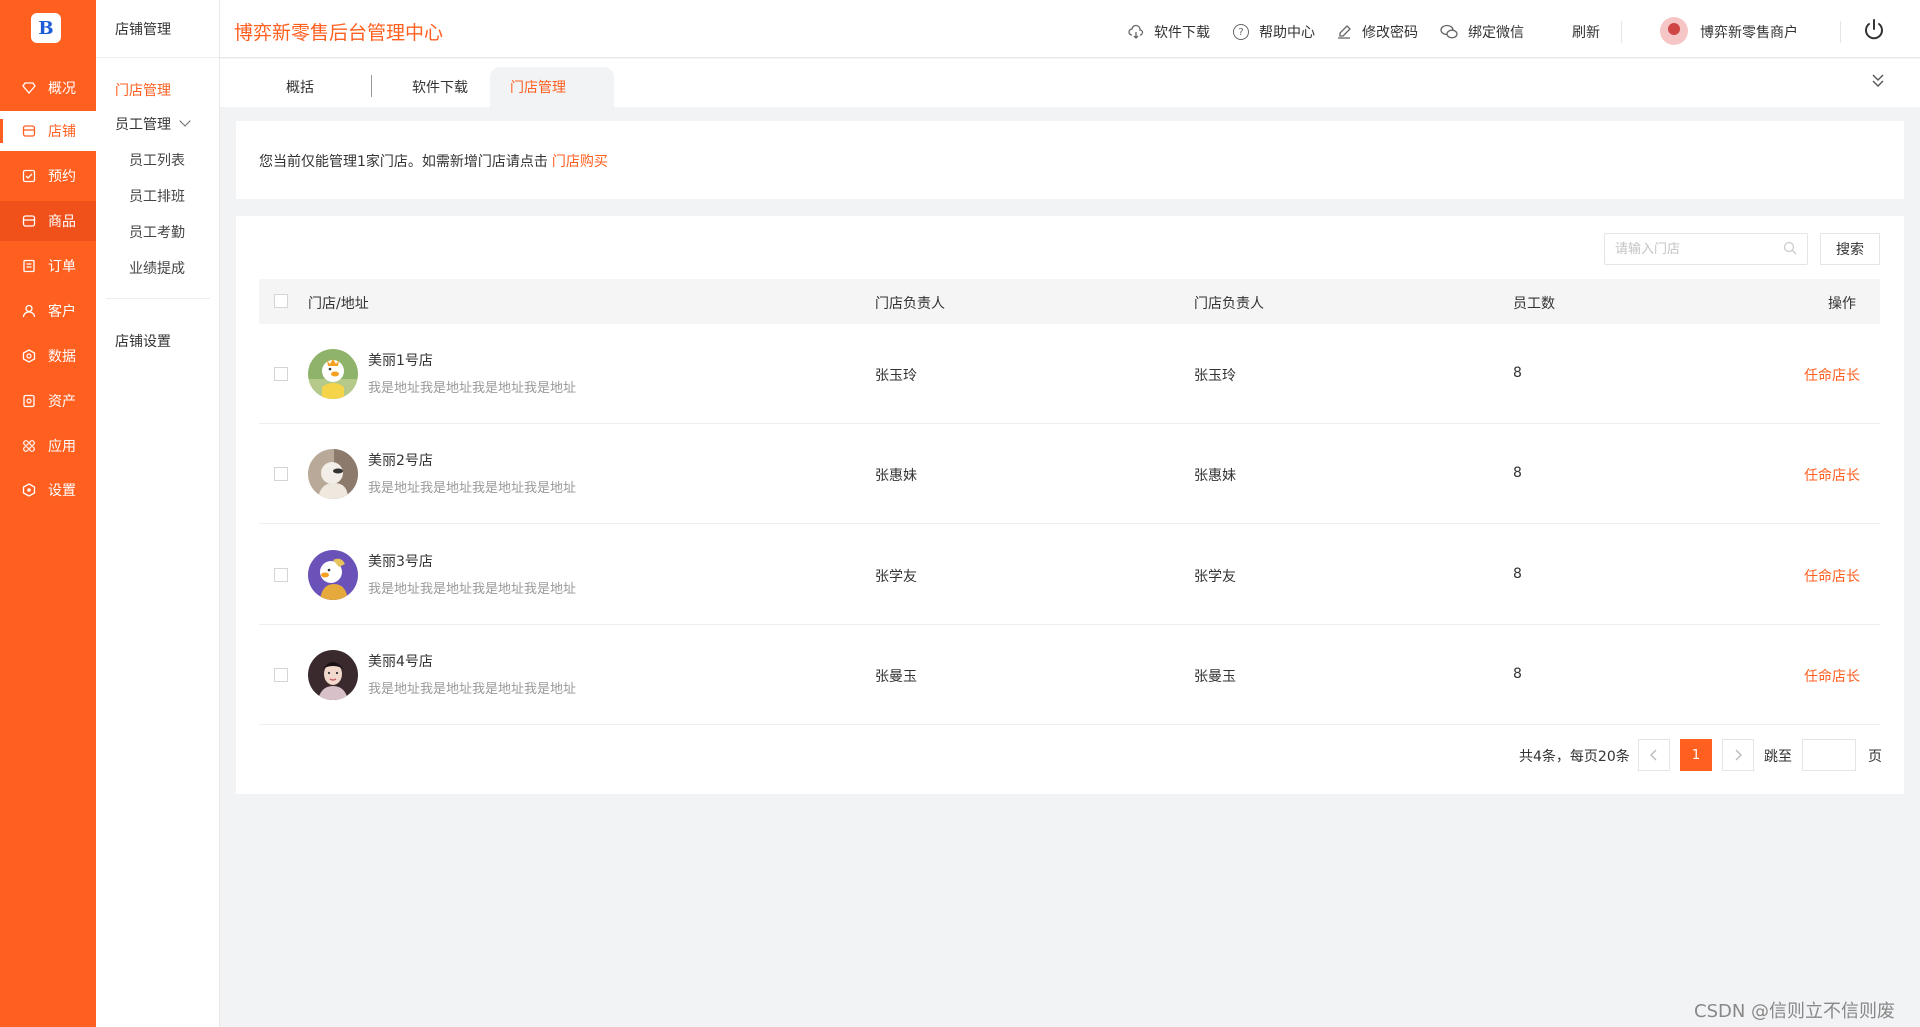  Describe the element at coordinates (1215, 677) in the screenshot. I see `store-owner-2: 张曼玉` at that location.